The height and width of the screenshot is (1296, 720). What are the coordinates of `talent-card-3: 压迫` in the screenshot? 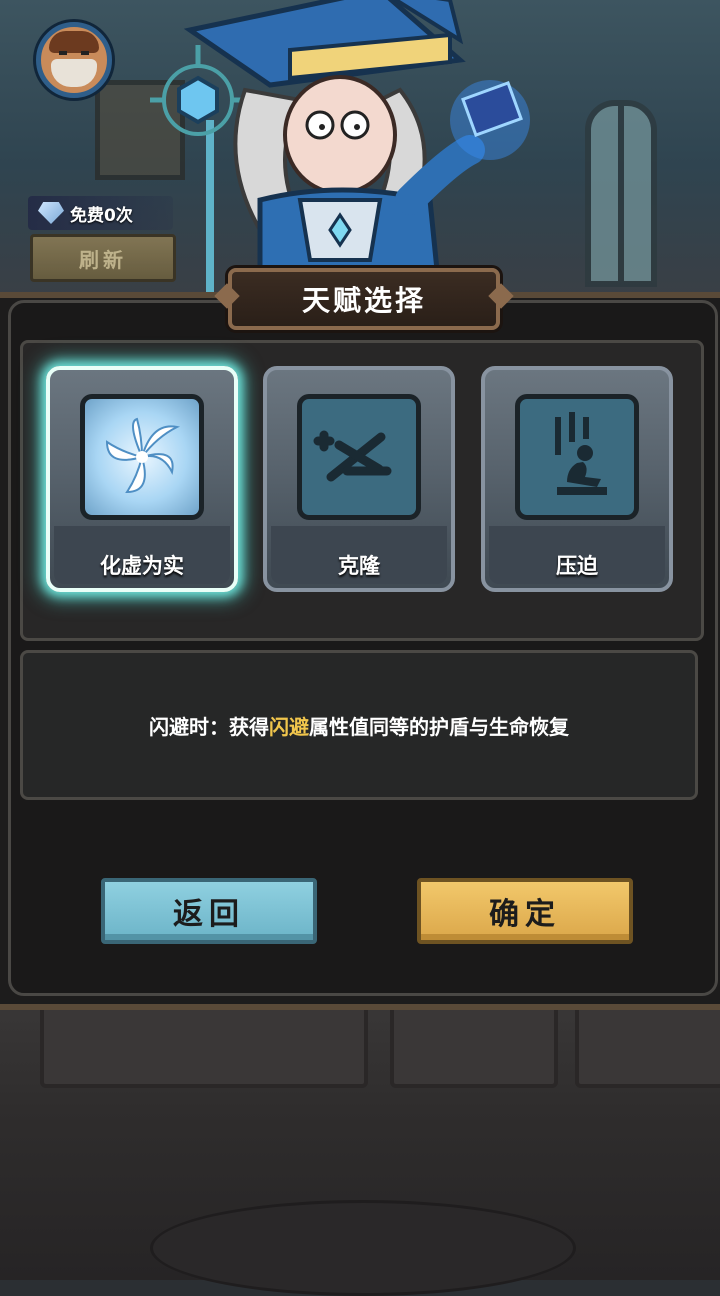 It's located at (577, 479).